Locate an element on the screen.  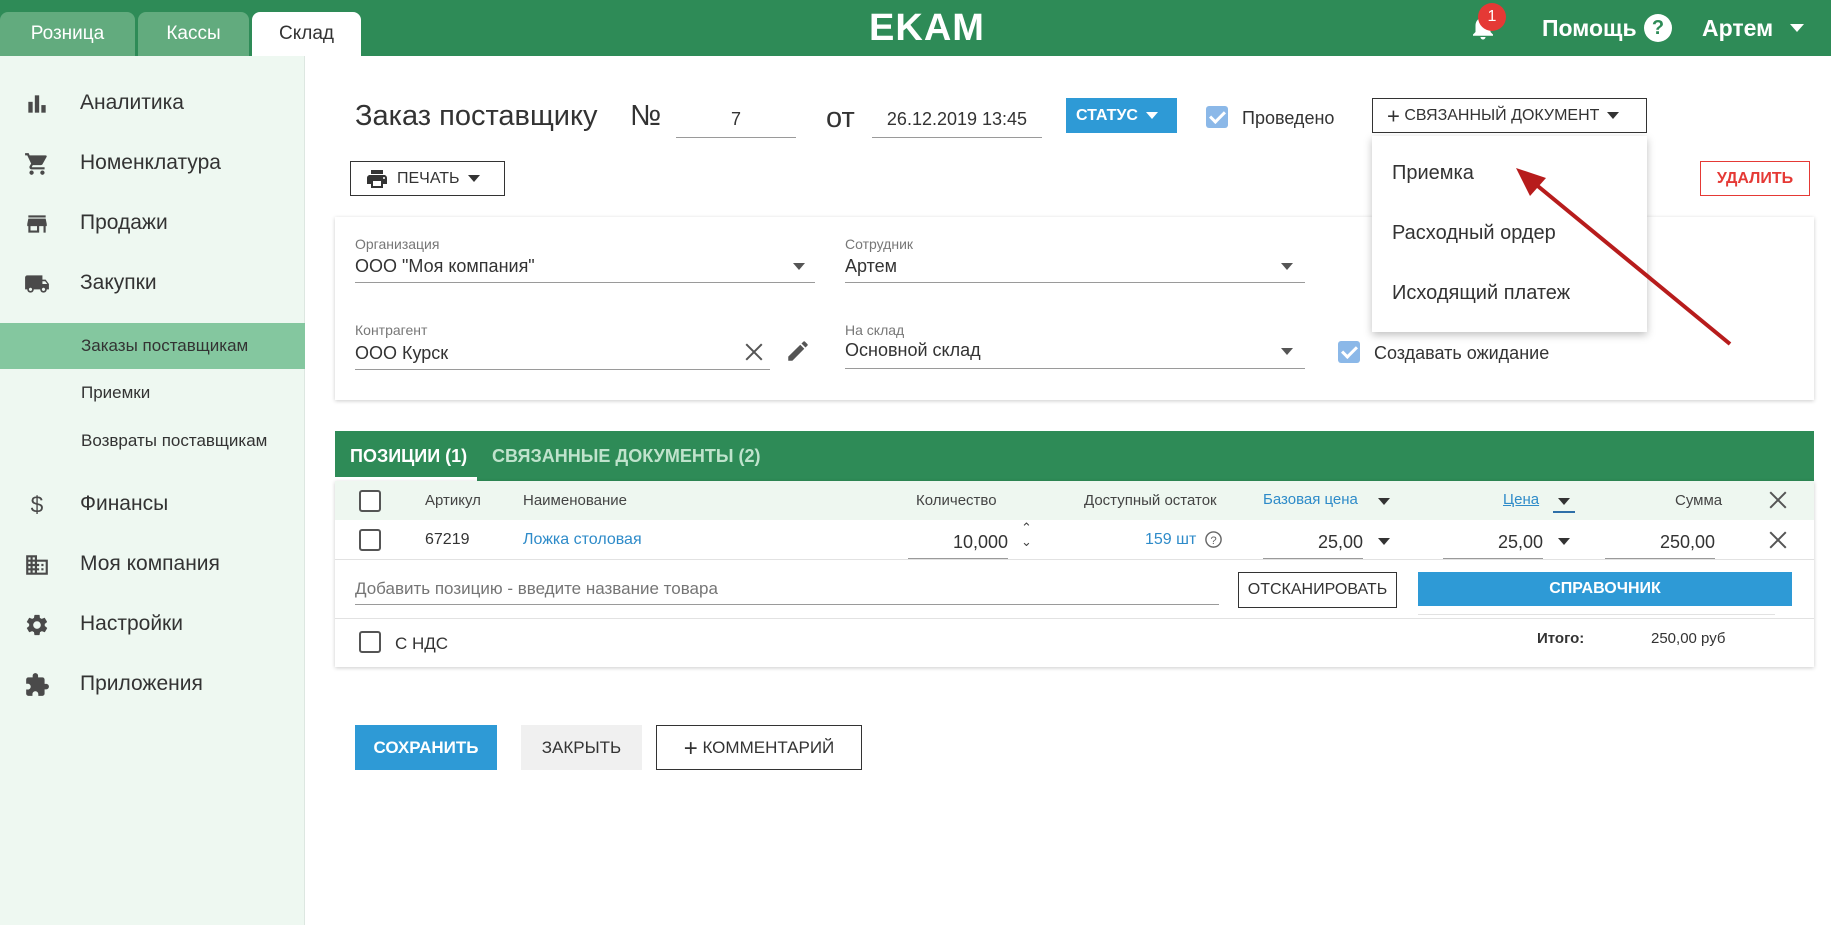
sidebar-item-label: Настройки is located at coordinates (131, 623).